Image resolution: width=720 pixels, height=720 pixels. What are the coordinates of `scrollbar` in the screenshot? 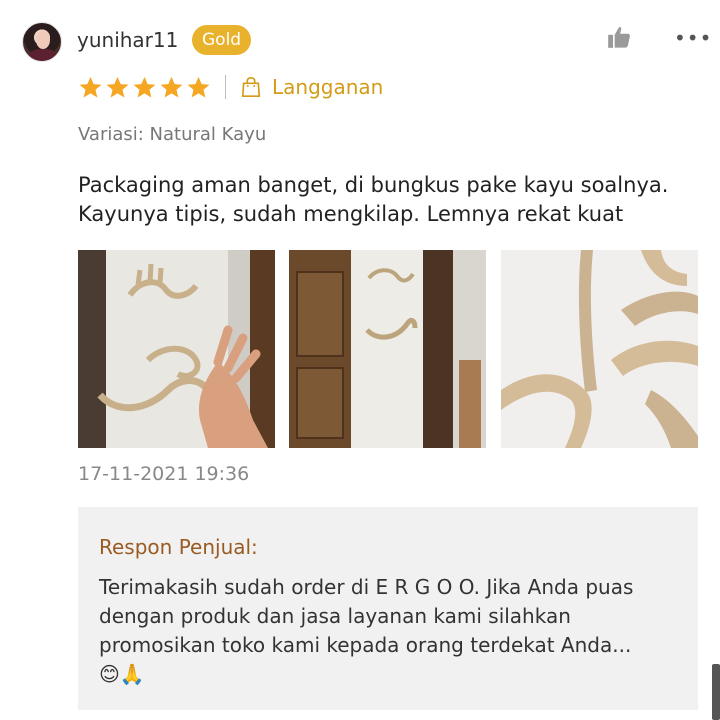 It's located at (716, 692).